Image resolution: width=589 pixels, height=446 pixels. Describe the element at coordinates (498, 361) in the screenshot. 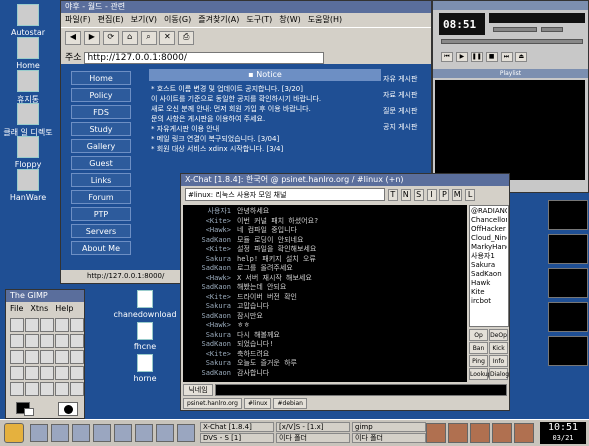

I see `user-action-button: Info` at that location.